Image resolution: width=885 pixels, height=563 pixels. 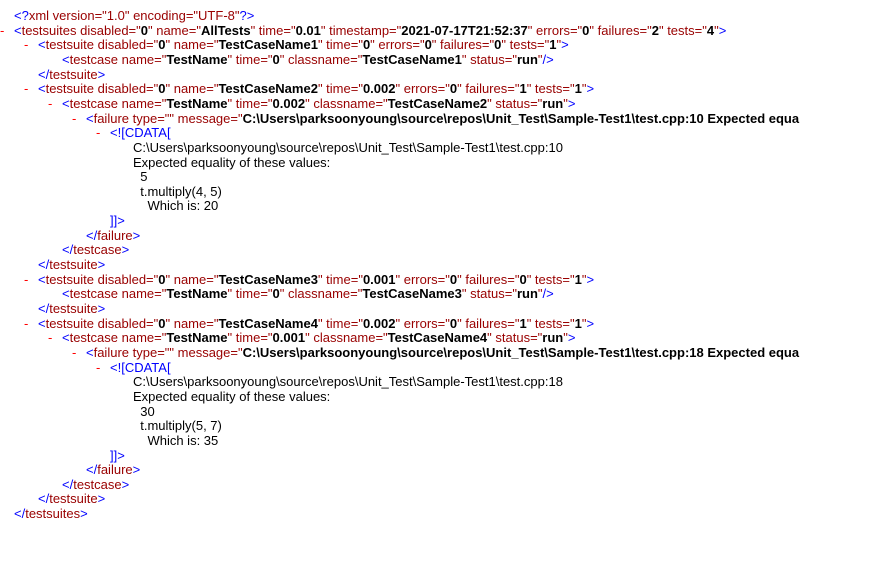 I want to click on attribute-value: TestCaseName1, so click(x=412, y=59).